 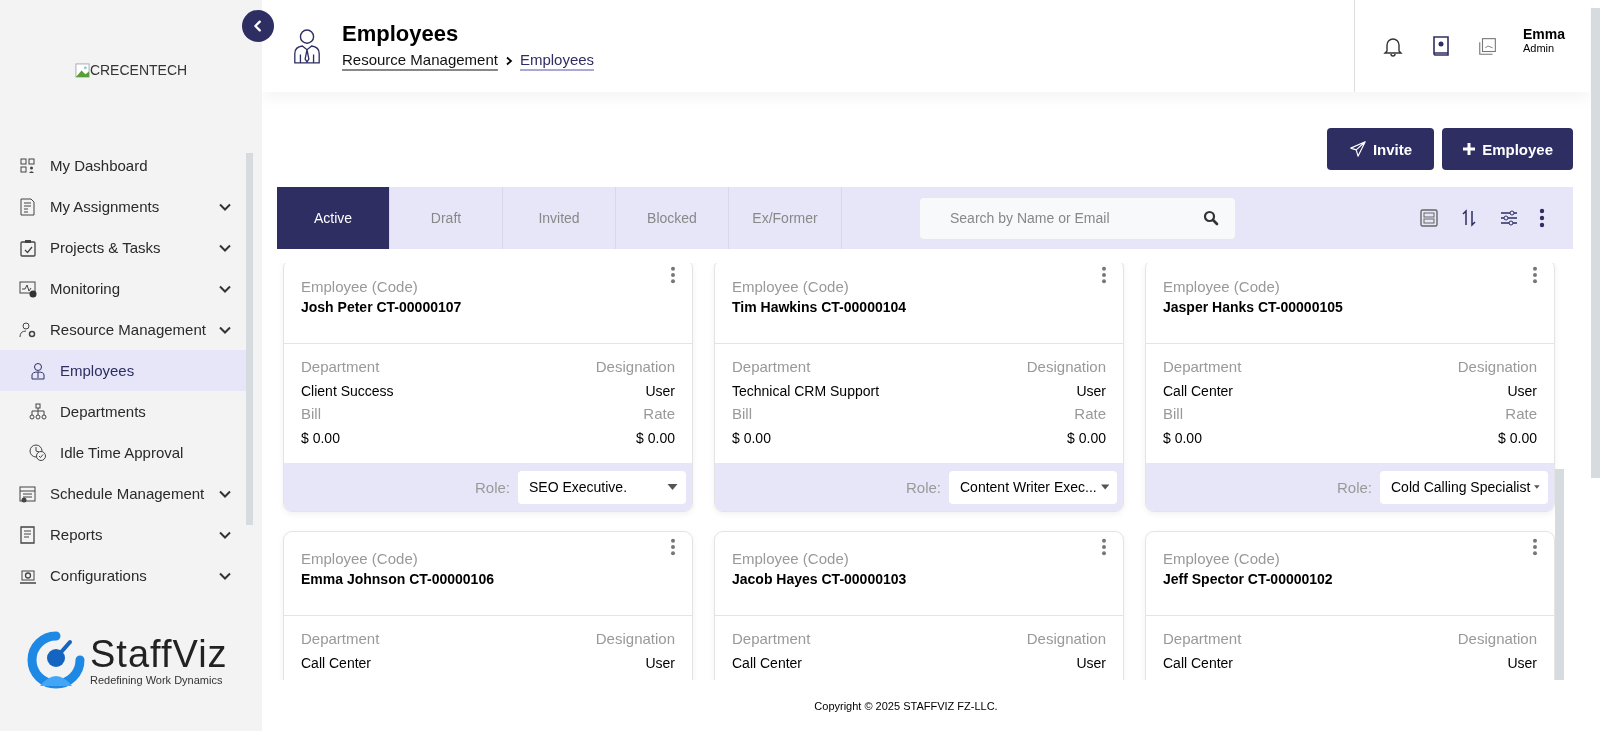 I want to click on clock-check-icon, so click(x=38, y=452).